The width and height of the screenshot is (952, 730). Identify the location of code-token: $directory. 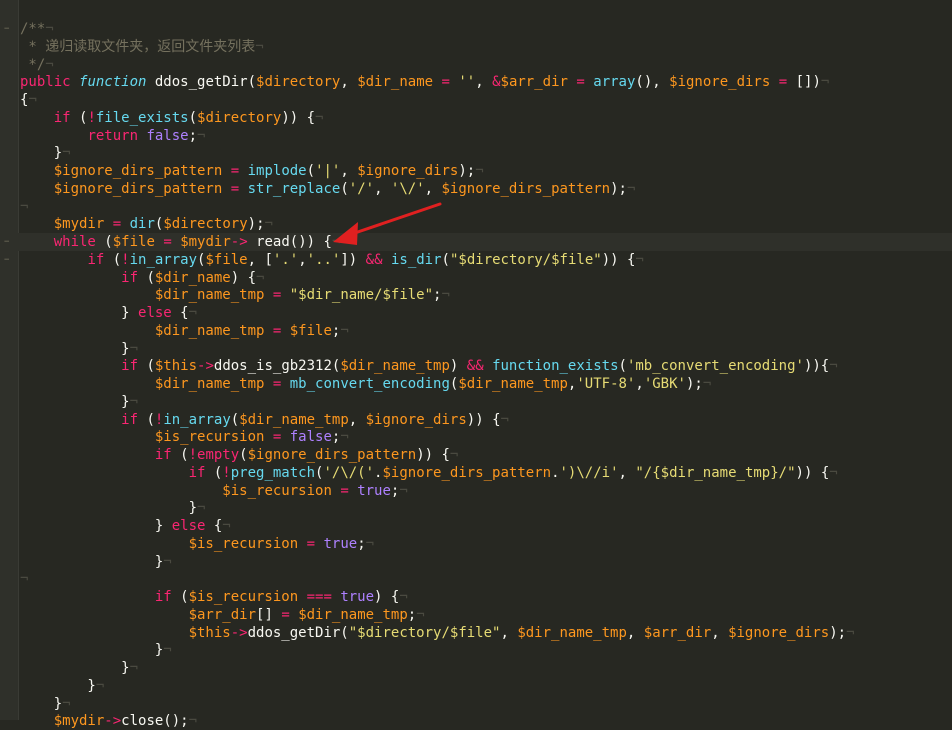
(298, 82).